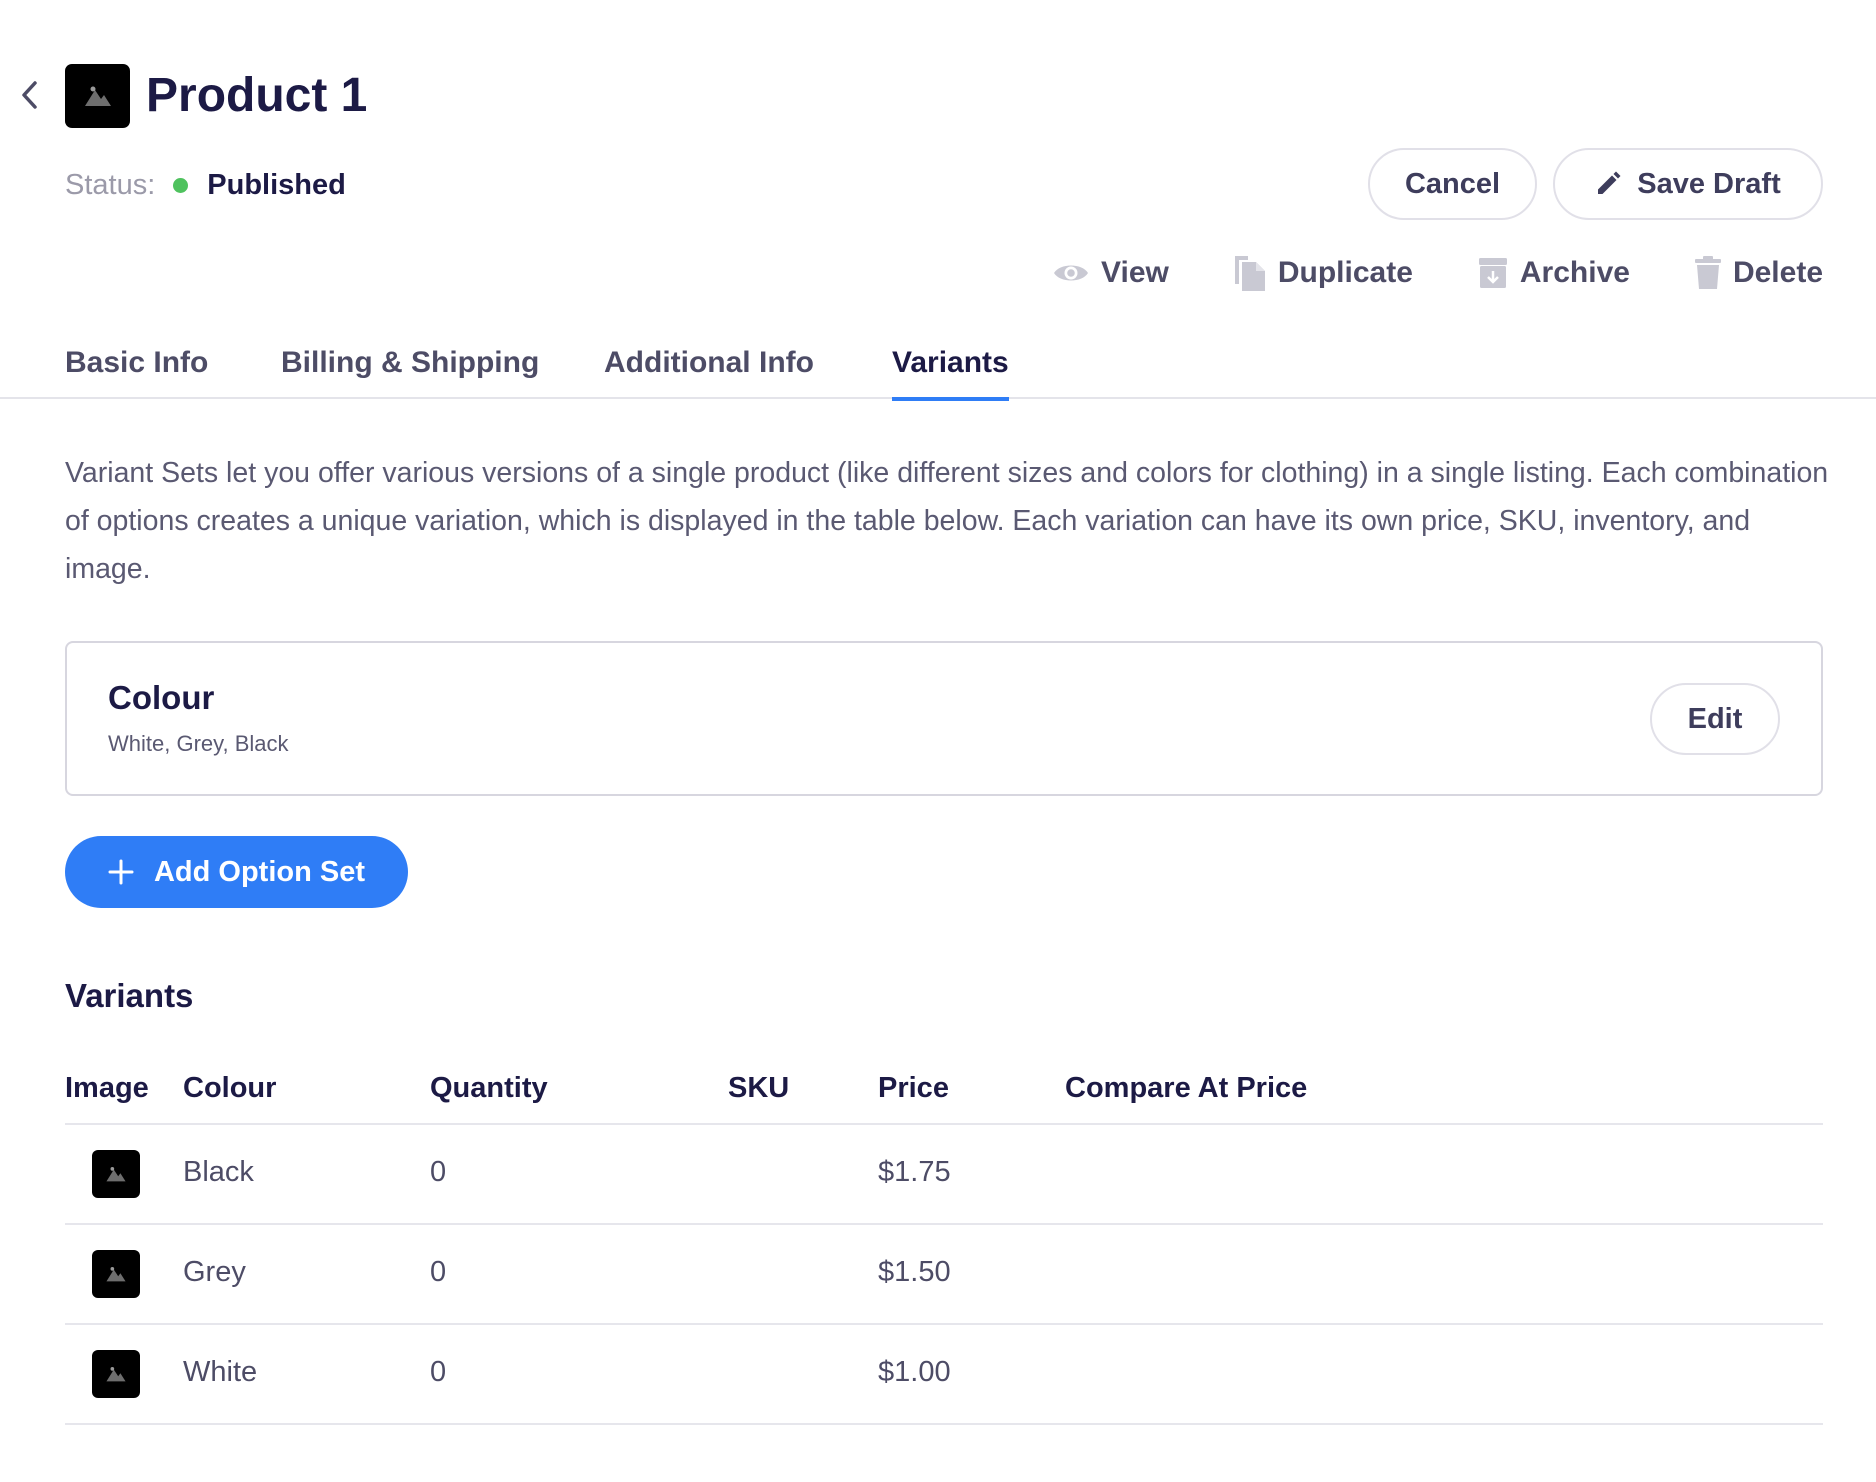 The width and height of the screenshot is (1876, 1482). I want to click on back-button, so click(30, 95).